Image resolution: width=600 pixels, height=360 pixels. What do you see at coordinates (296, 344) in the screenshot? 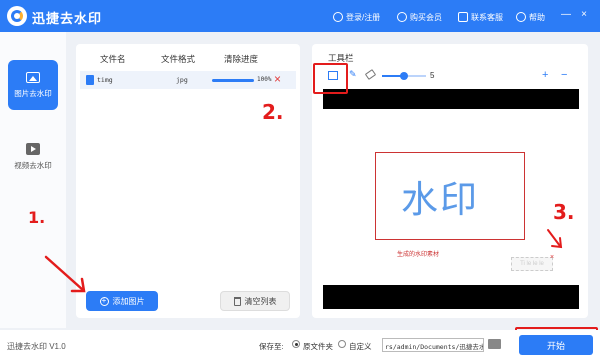
I see `radio-original-folder` at bounding box center [296, 344].